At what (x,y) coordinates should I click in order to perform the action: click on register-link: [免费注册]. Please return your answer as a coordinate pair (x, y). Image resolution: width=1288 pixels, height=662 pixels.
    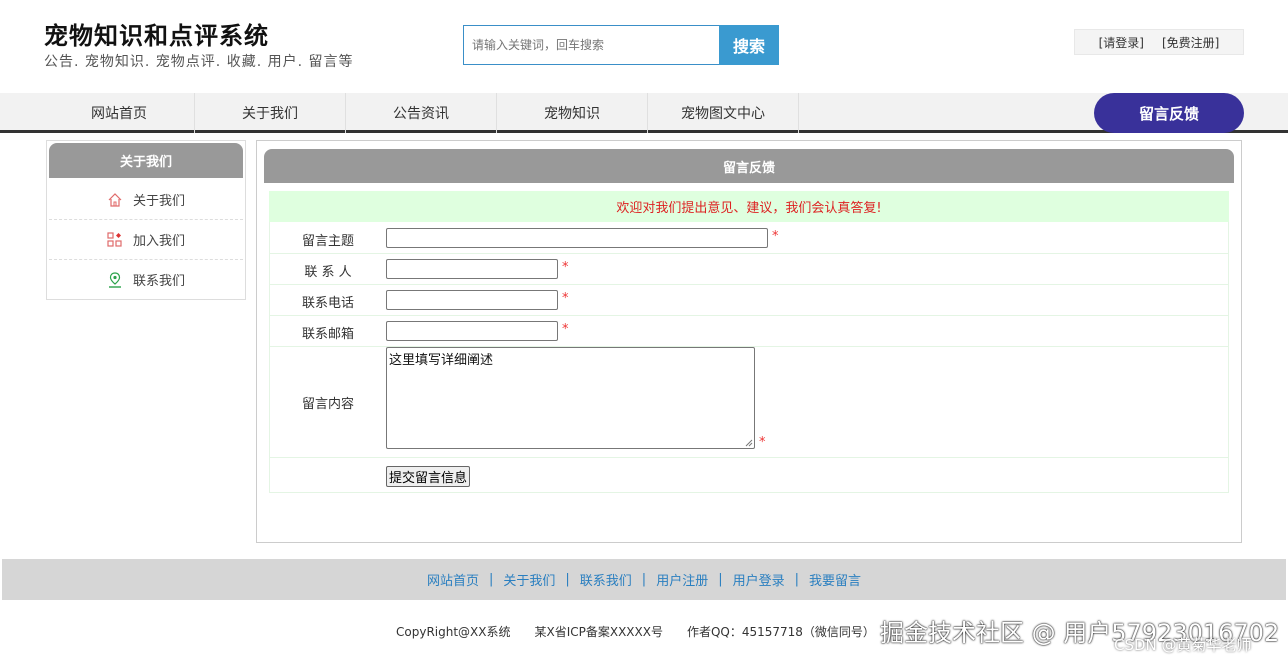
    Looking at the image, I should click on (1190, 42).